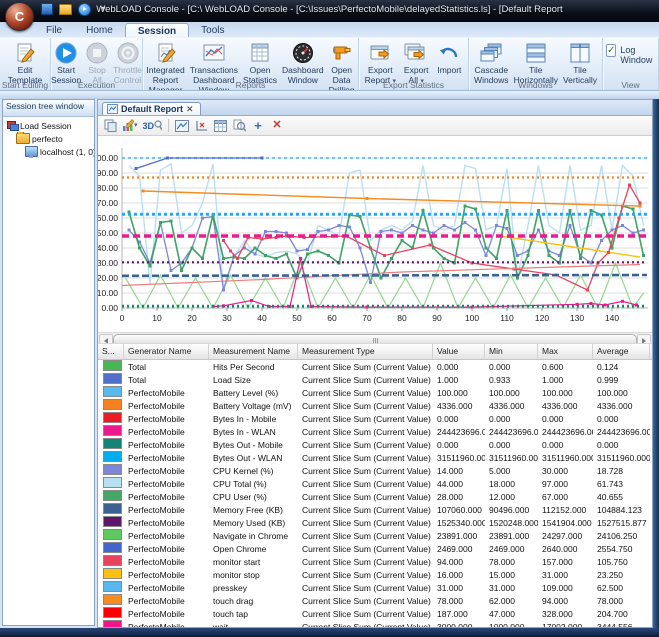  Describe the element at coordinates (565, 351) in the screenshot. I see `column-header-max: Max` at that location.